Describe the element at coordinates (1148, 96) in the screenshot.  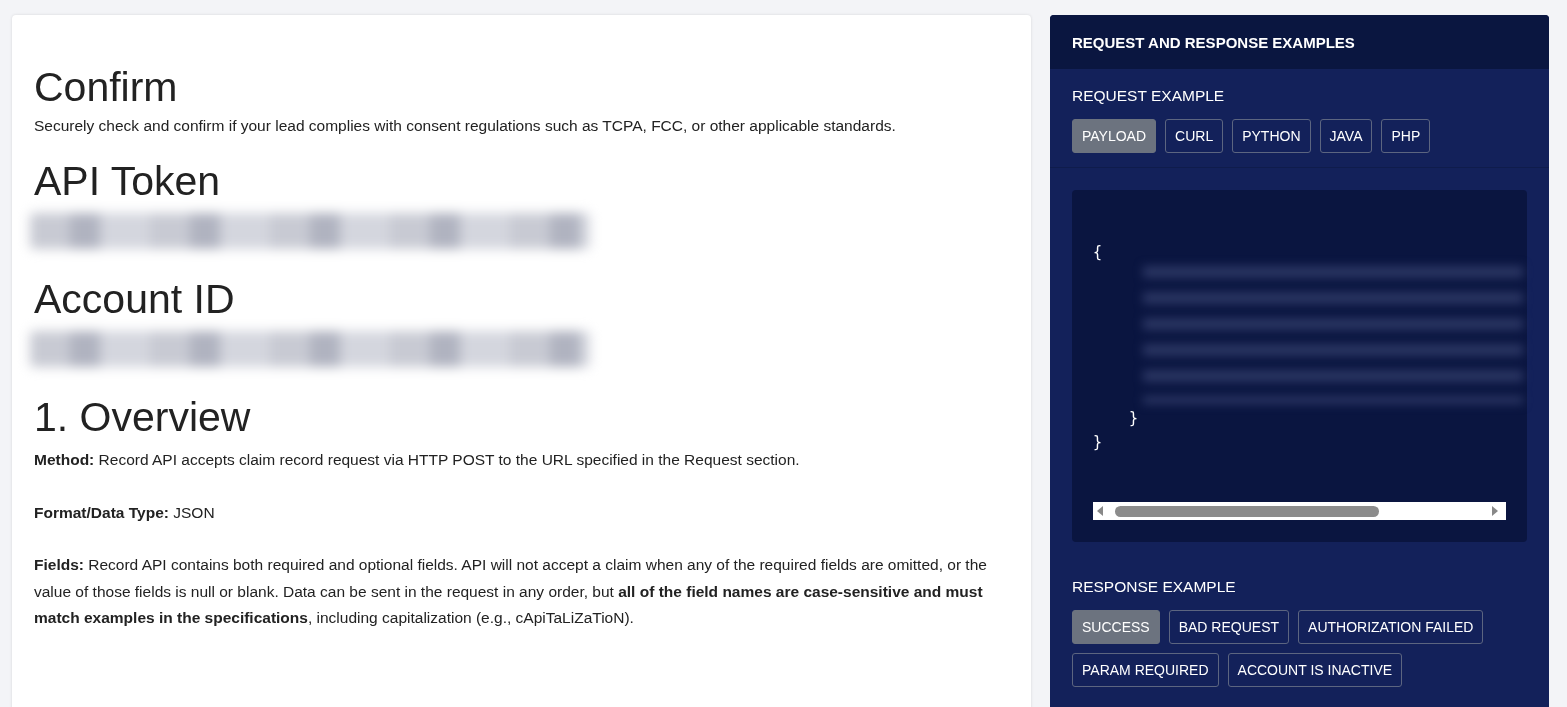
I see `section-label: REQUEST EXAMPLE` at that location.